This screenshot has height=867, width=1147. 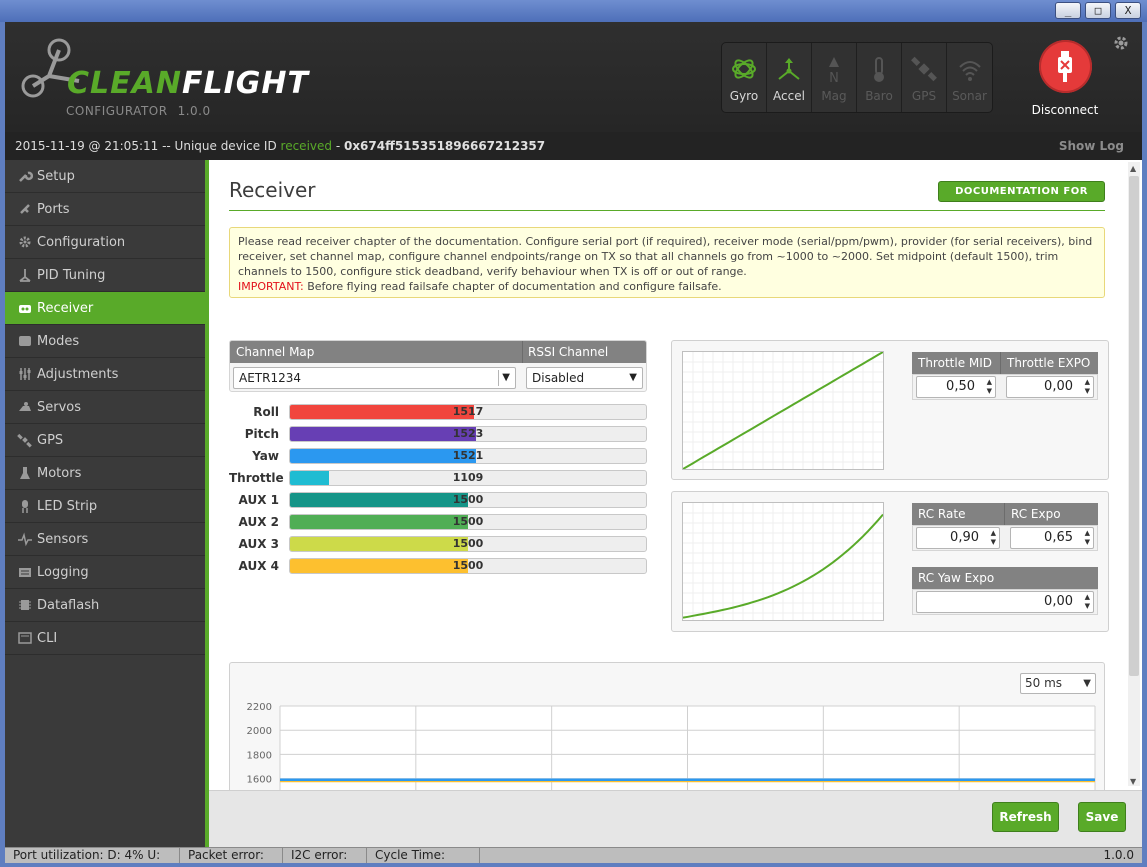 I want to click on sidebar-item-sensors: Sensors, so click(x=105, y=539).